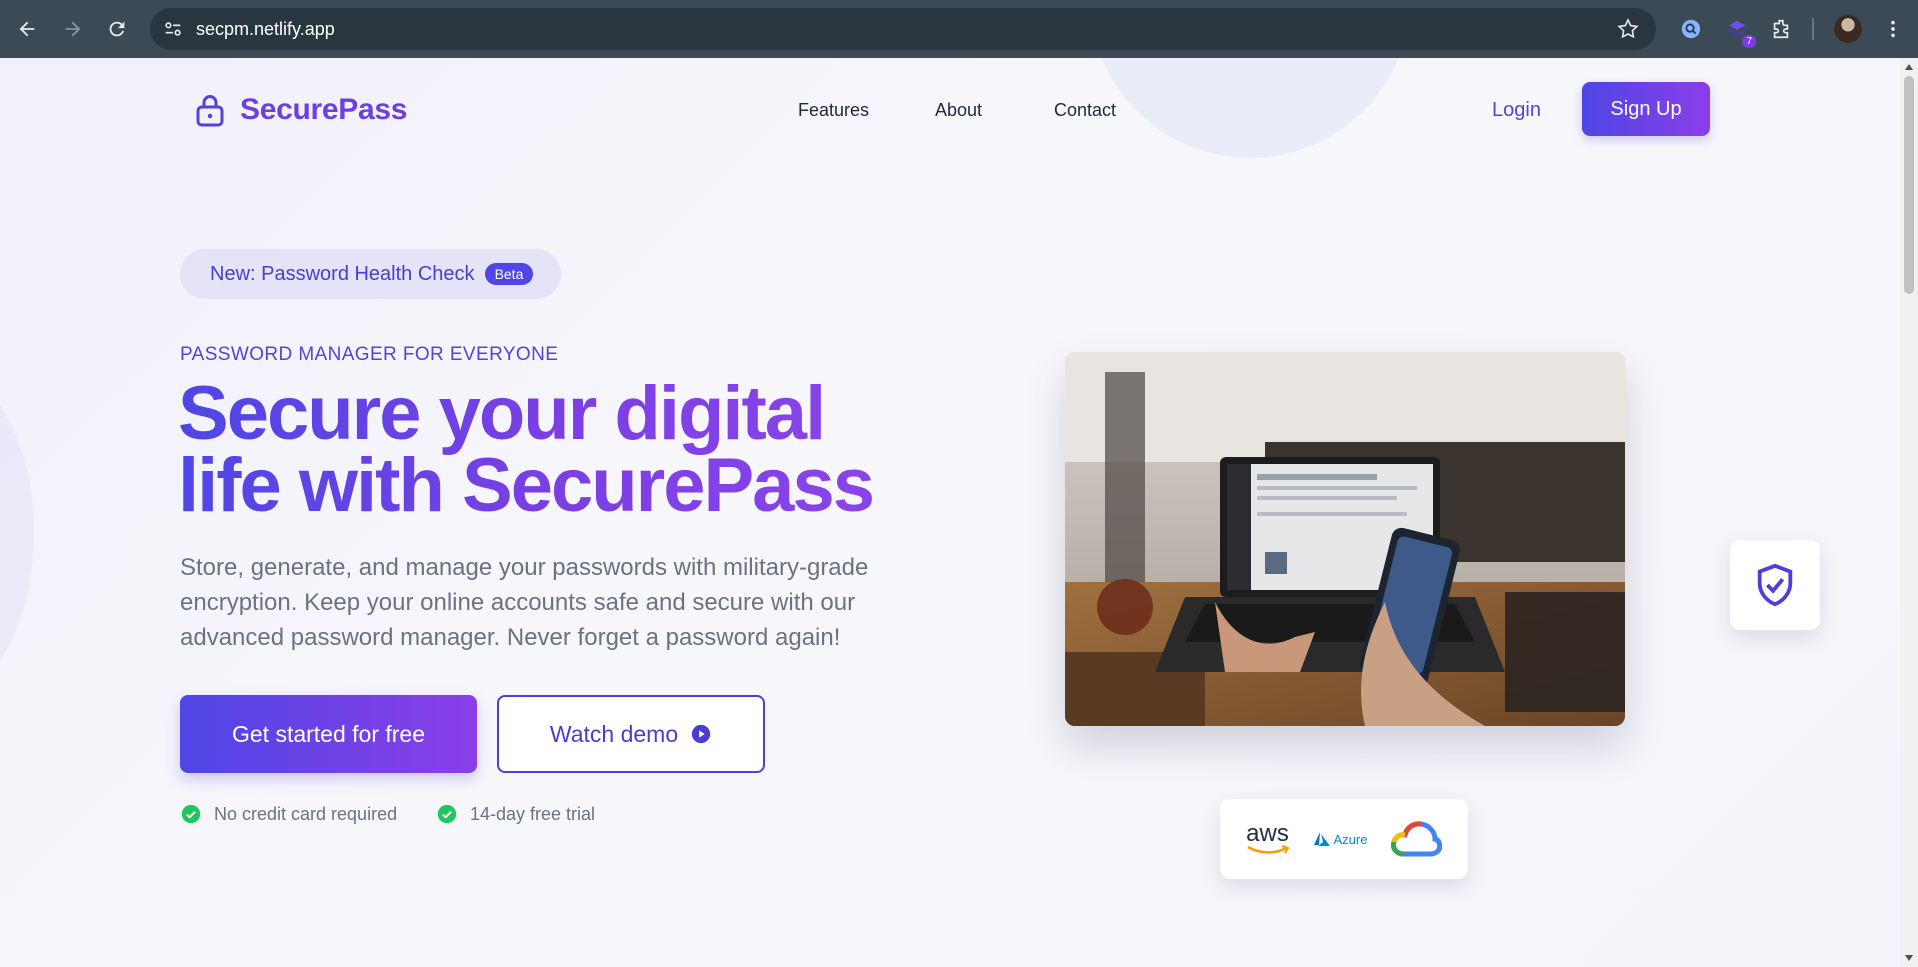 This screenshot has height=967, width=1918. What do you see at coordinates (1691, 29) in the screenshot?
I see `lens-extension-icon` at bounding box center [1691, 29].